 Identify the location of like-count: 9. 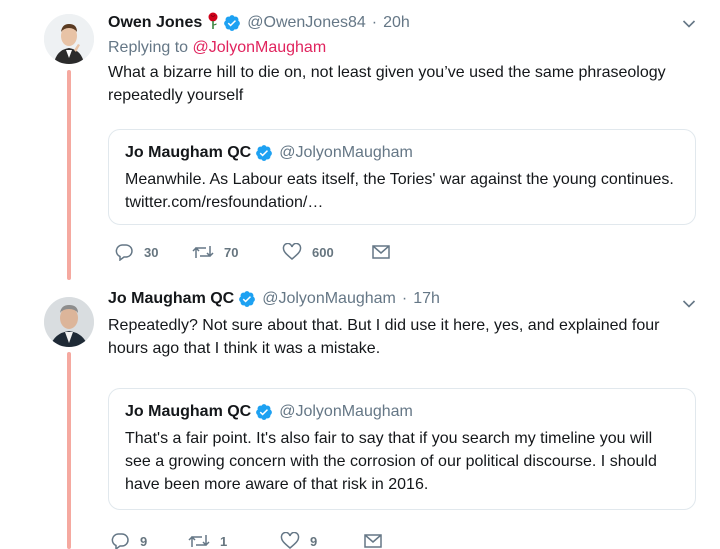
(314, 541).